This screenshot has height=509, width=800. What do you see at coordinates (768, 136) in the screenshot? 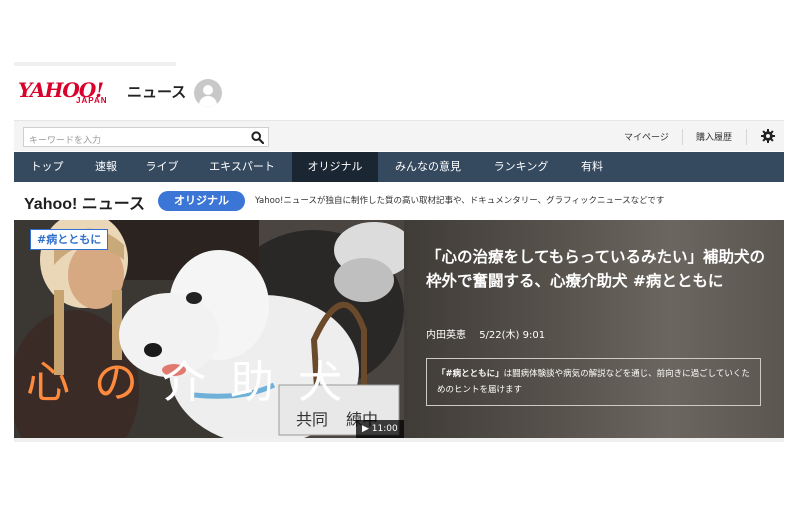
I see `gear-icon` at bounding box center [768, 136].